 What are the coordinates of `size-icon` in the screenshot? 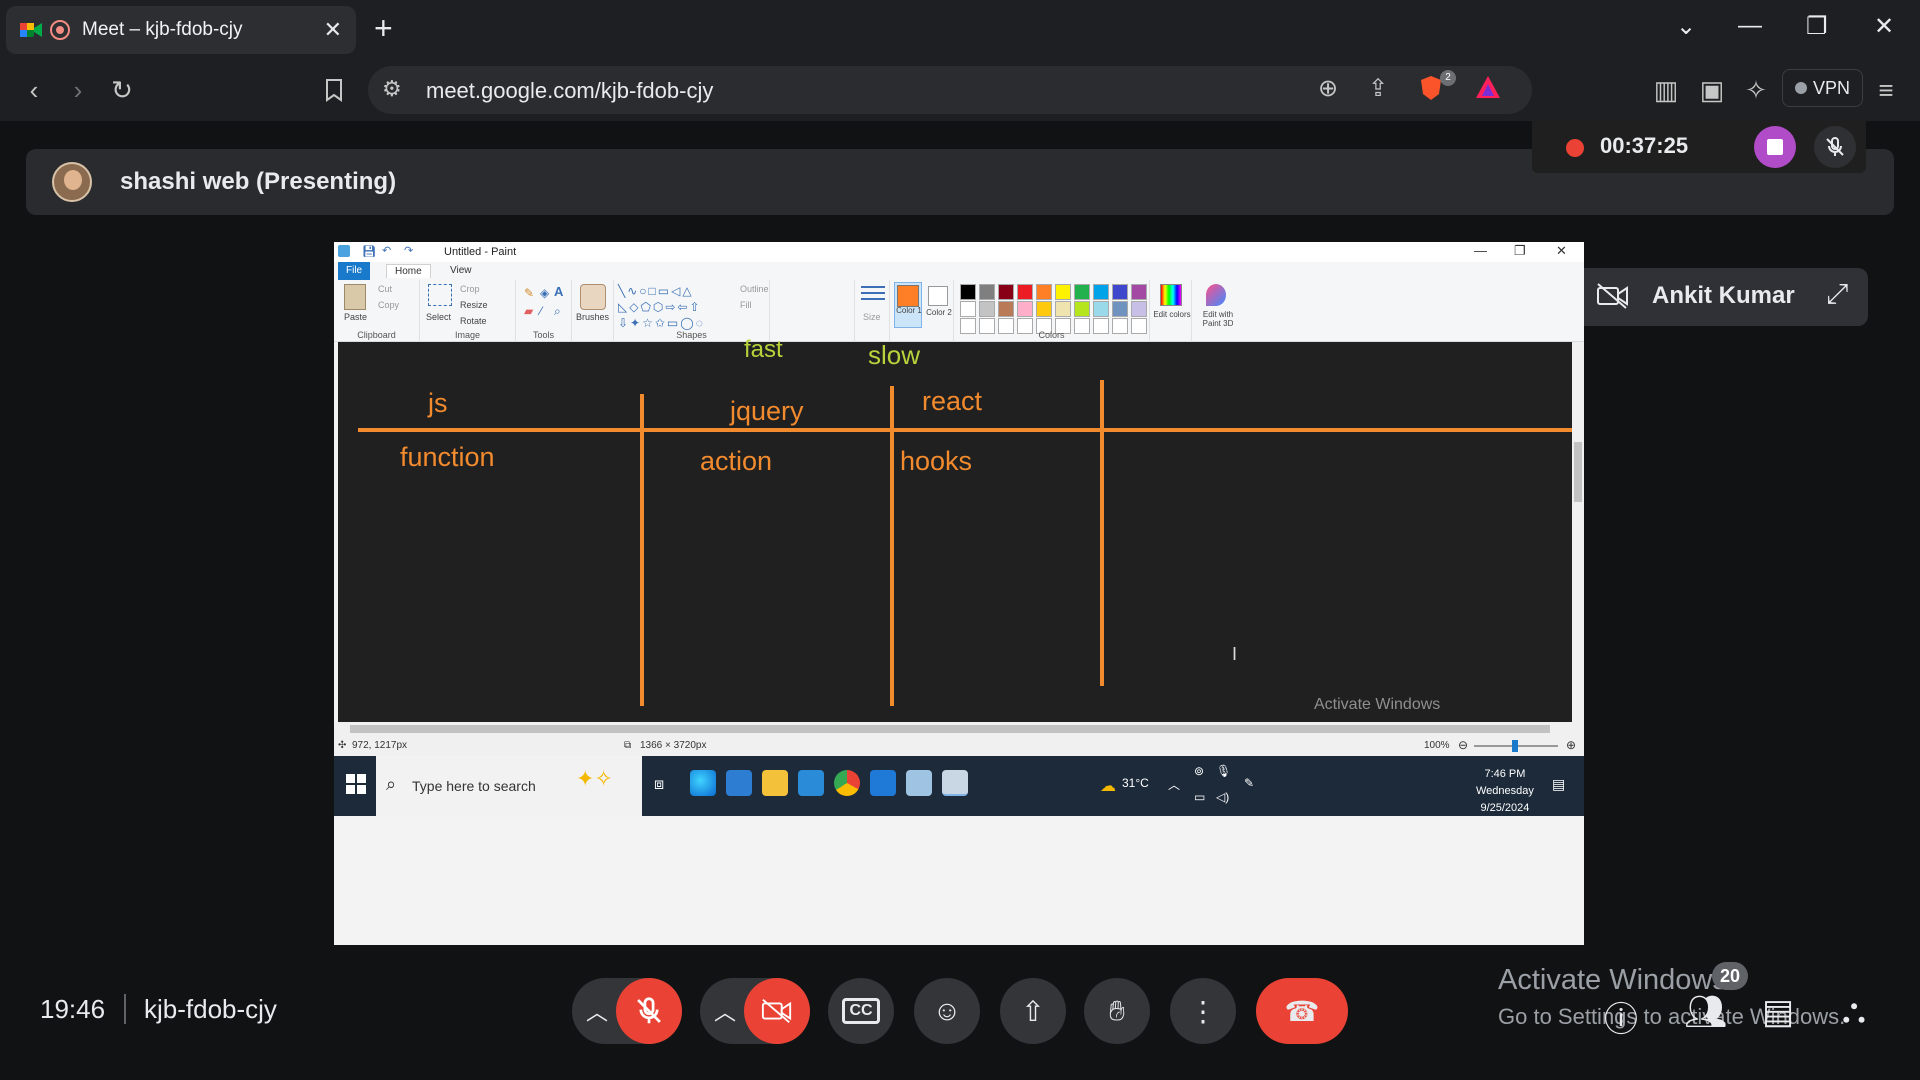 It's located at (873, 287).